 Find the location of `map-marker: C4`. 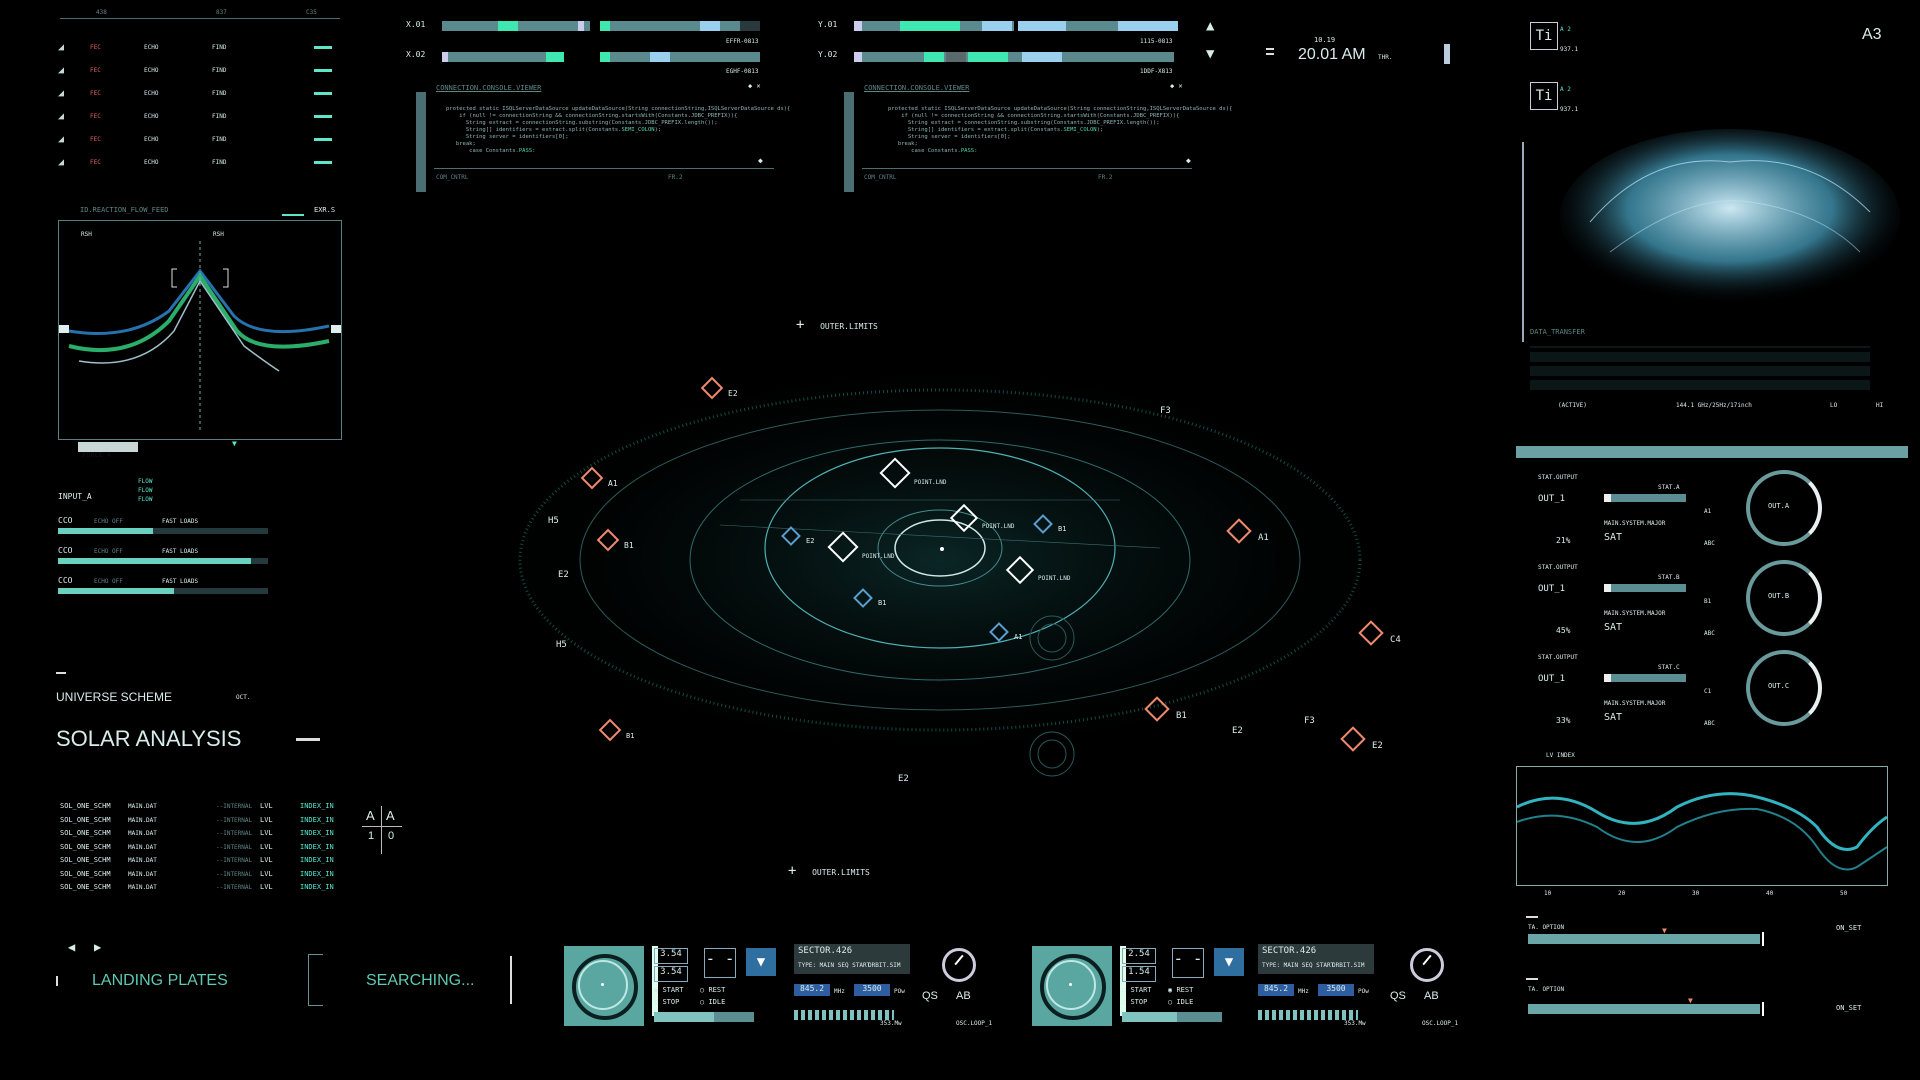

map-marker: C4 is located at coordinates (1379, 633).